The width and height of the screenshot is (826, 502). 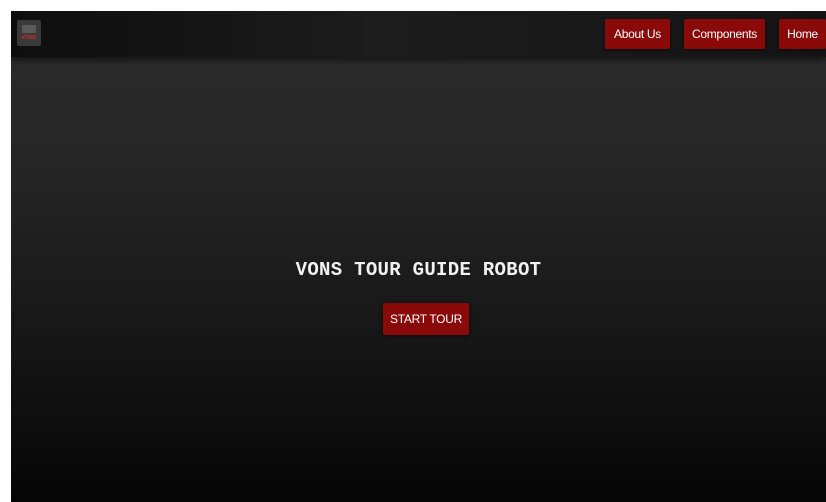 I want to click on logo: VONS, so click(x=29, y=33).